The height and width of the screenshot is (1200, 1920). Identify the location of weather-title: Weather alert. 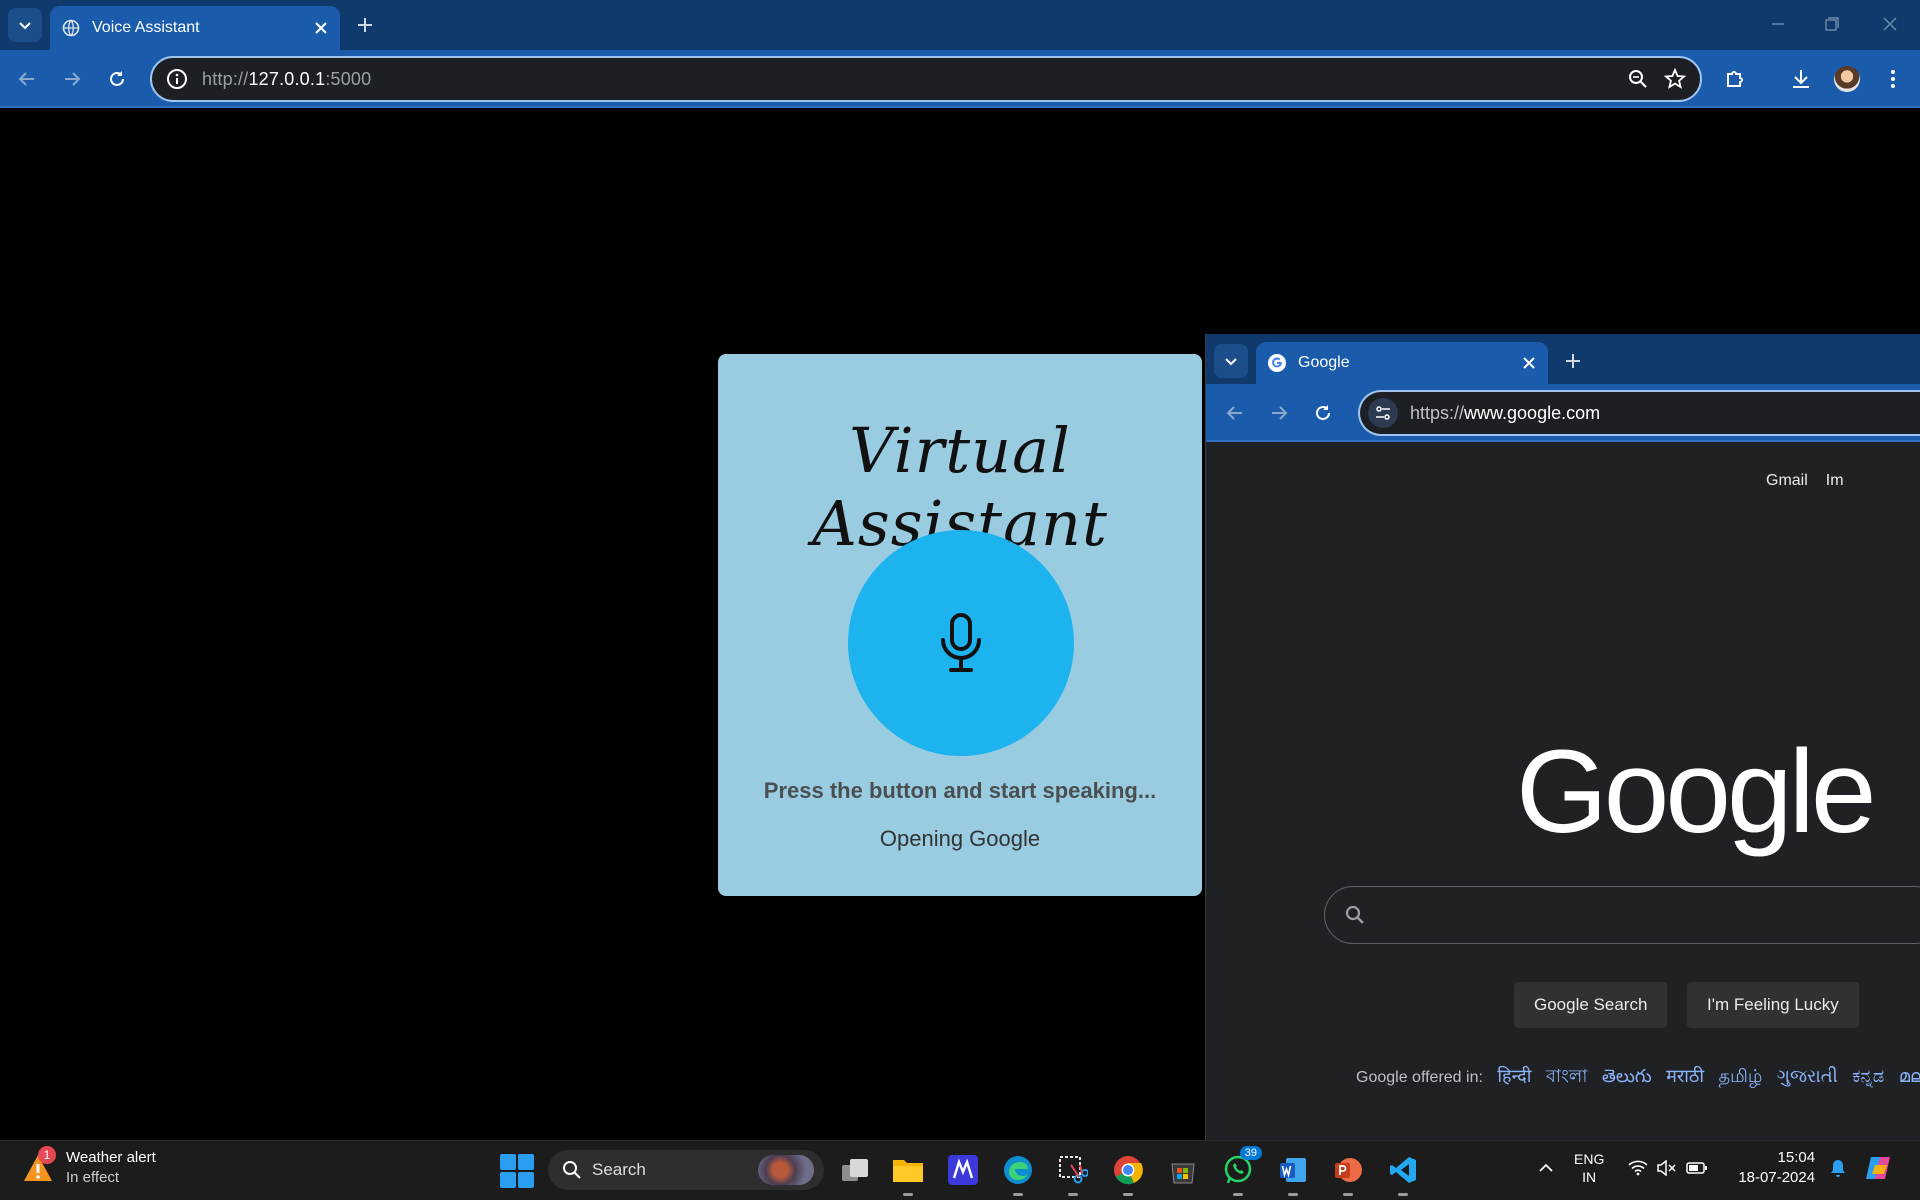
(111, 1157).